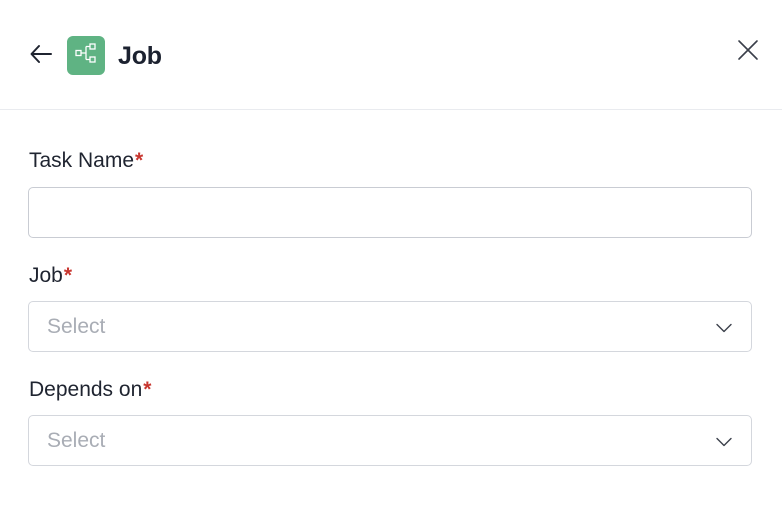  I want to click on job-select-placeholder: Select, so click(76, 326).